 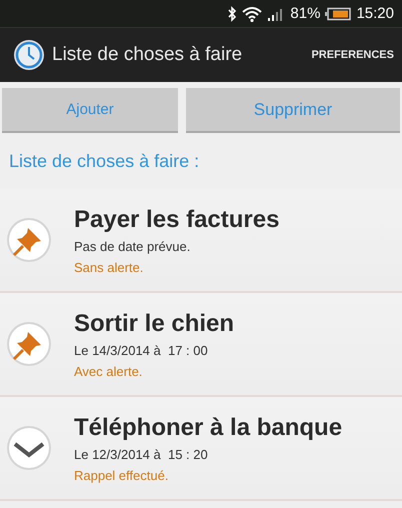 I want to click on alert-status: Sans alerte., so click(x=109, y=267).